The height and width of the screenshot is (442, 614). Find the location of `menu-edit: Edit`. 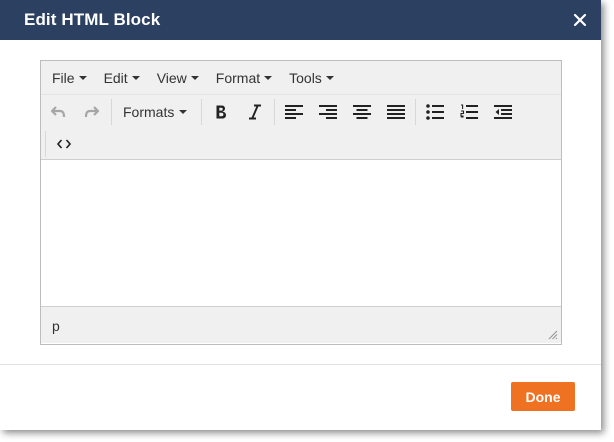

menu-edit: Edit is located at coordinates (122, 78).